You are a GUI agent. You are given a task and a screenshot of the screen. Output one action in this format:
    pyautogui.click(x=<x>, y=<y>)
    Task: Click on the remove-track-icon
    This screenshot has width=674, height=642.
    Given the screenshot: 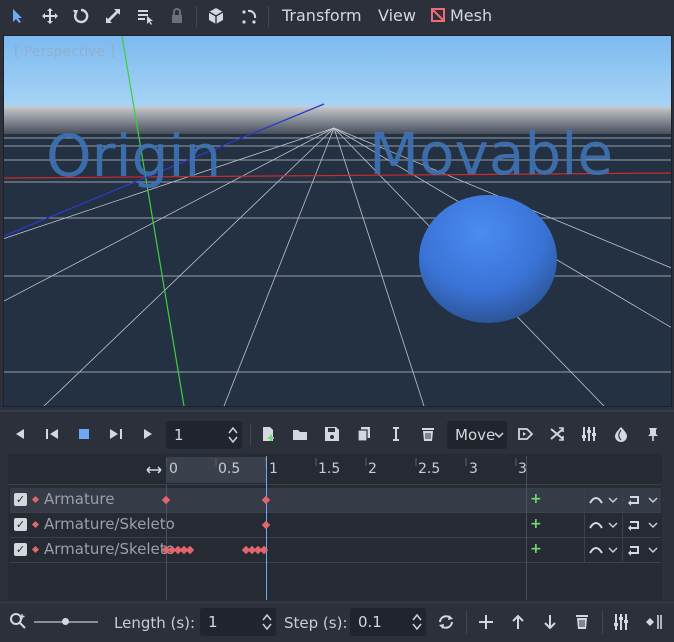 What is the action you would take?
    pyautogui.click(x=582, y=622)
    